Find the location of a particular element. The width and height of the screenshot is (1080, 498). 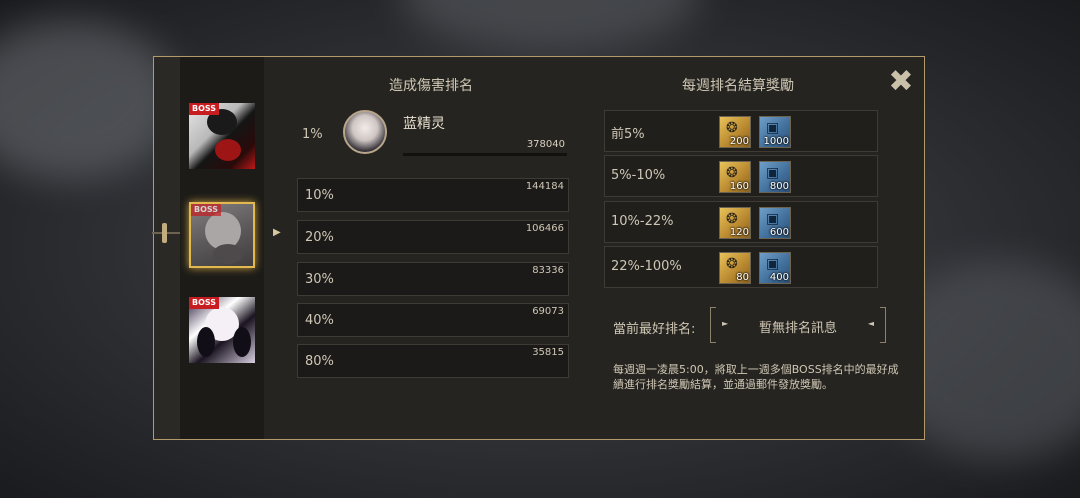

item-quantity: 200 is located at coordinates (739, 141).